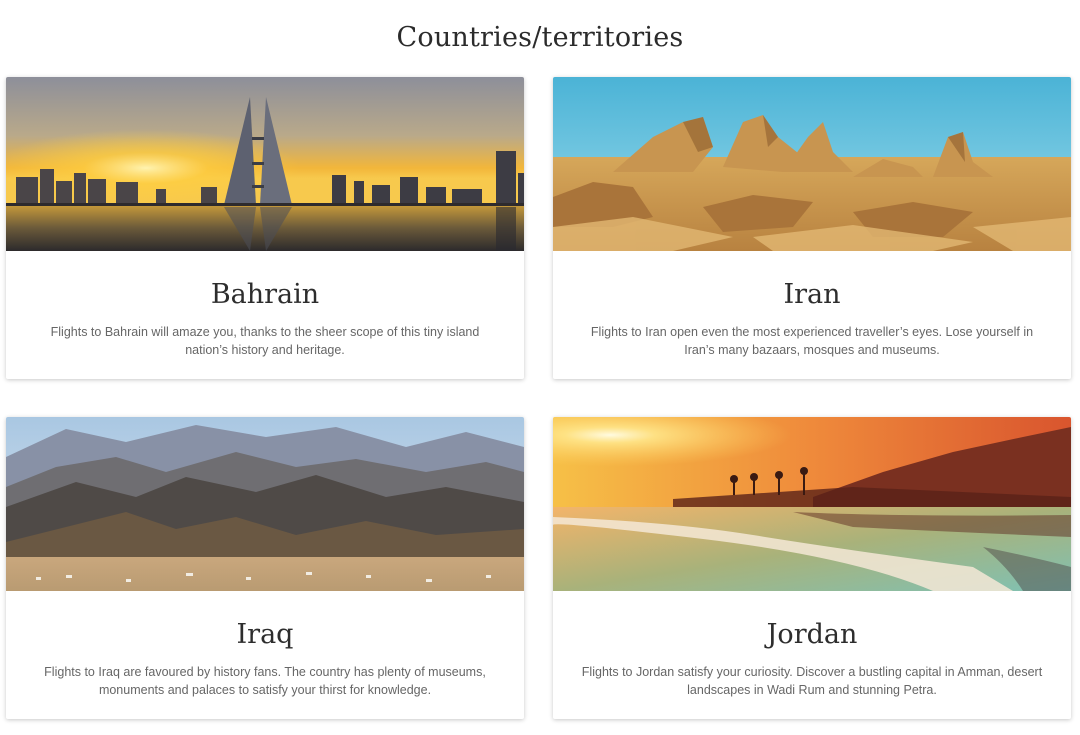 The image size is (1080, 735). Describe the element at coordinates (812, 634) in the screenshot. I see `card-title: Jordan` at that location.